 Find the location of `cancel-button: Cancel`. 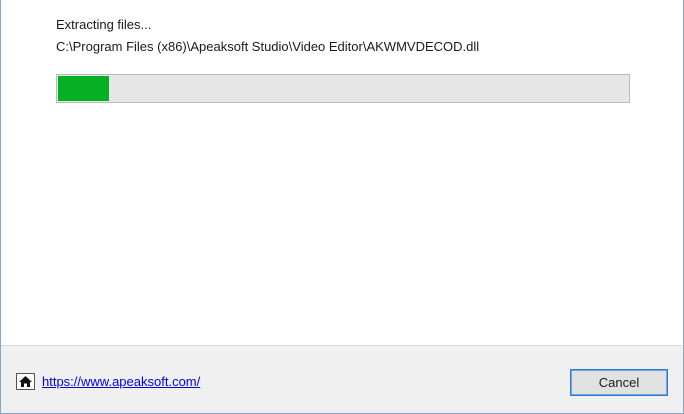

cancel-button: Cancel is located at coordinates (619, 382).